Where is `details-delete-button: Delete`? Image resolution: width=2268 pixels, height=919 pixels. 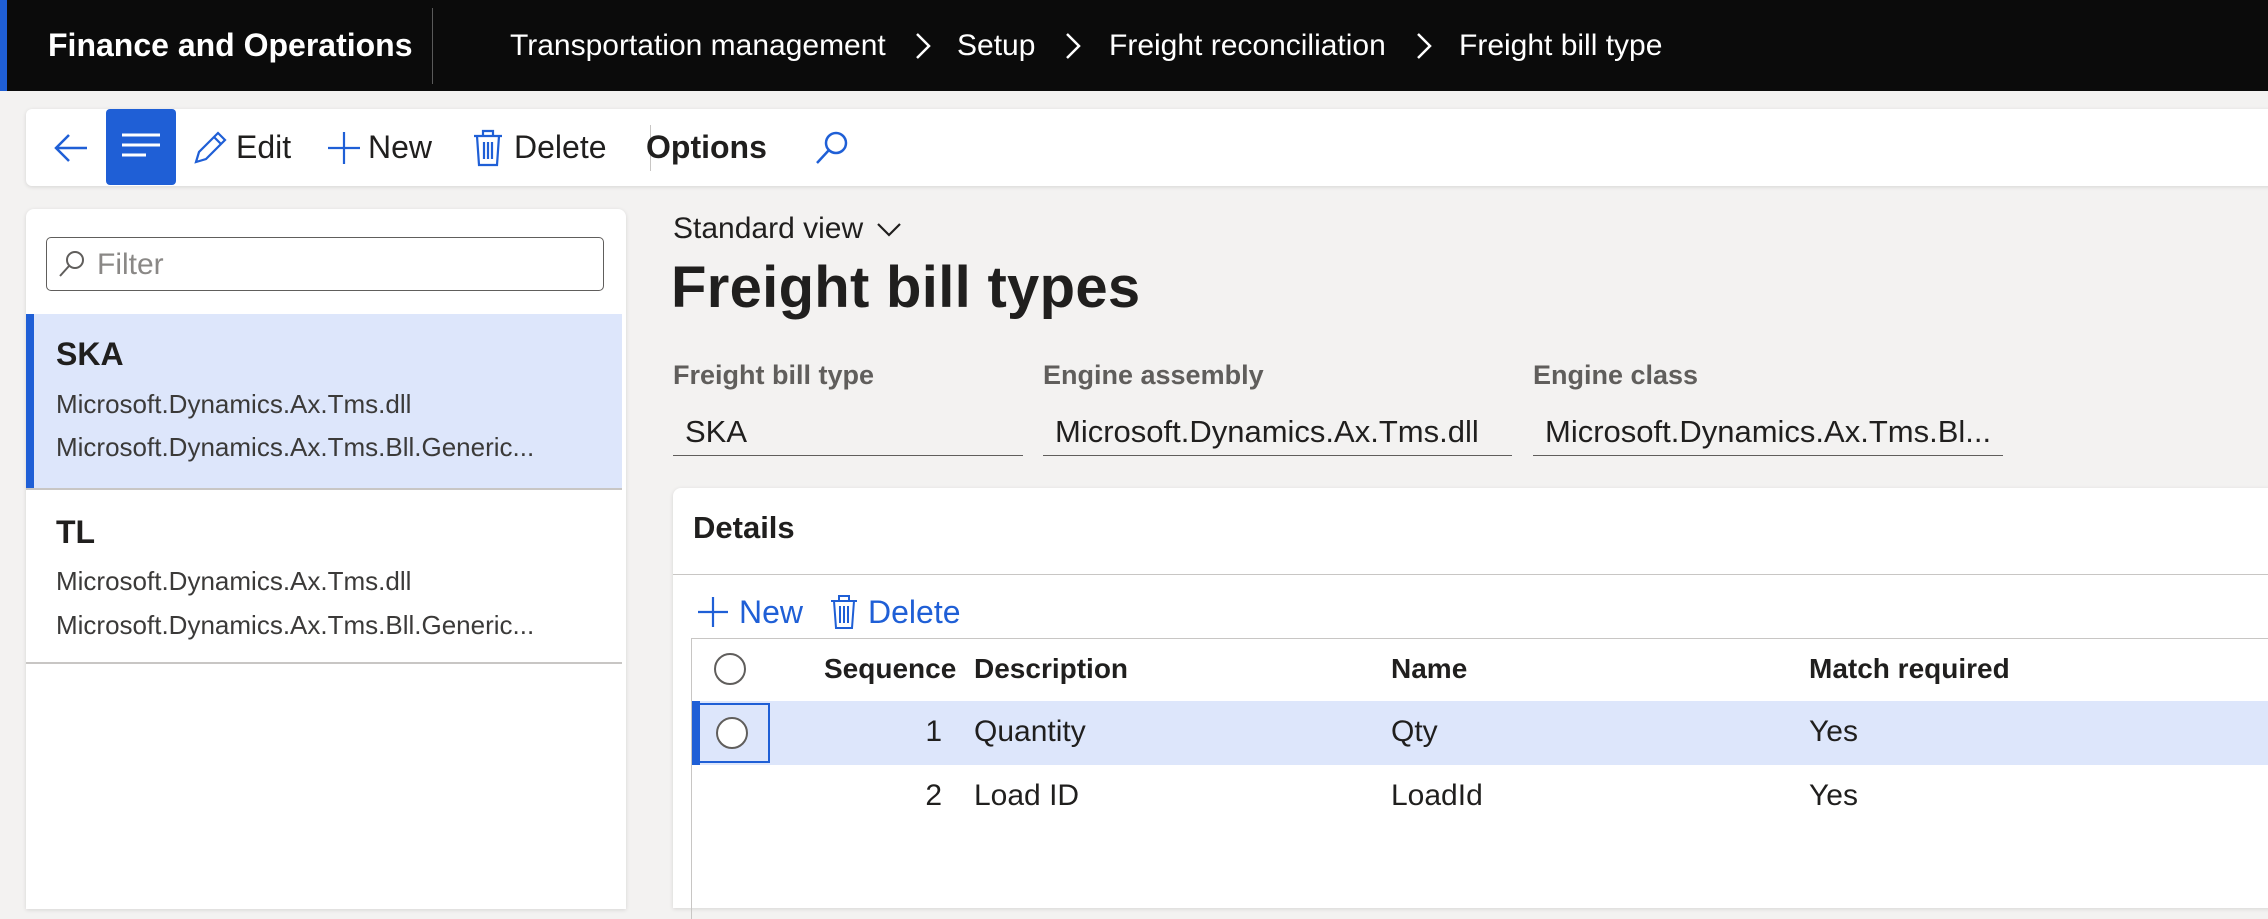
details-delete-button: Delete is located at coordinates (894, 612).